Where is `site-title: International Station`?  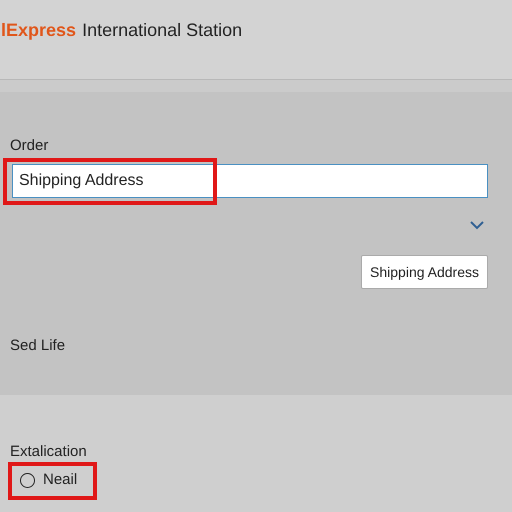
site-title: International Station is located at coordinates (162, 30).